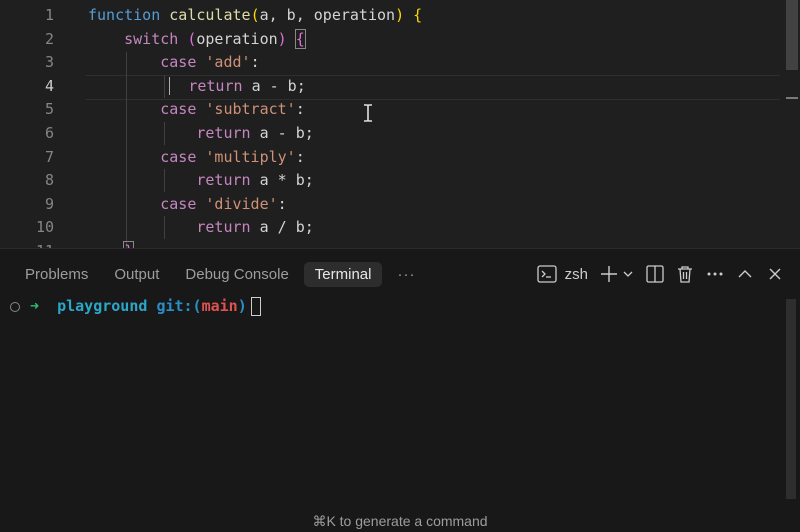 The height and width of the screenshot is (532, 800). What do you see at coordinates (49, 109) in the screenshot?
I see `line-number: 5` at bounding box center [49, 109].